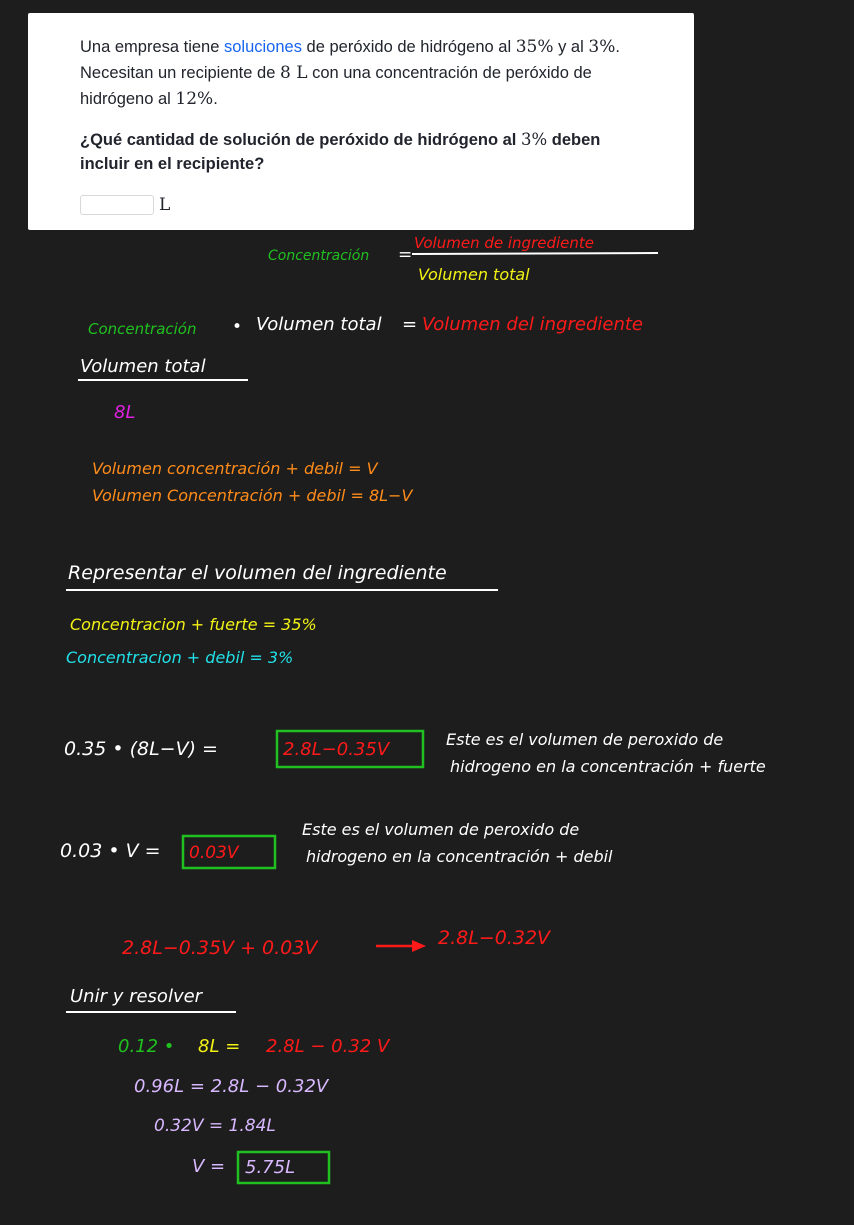 This screenshot has width=854, height=1225. Describe the element at coordinates (405, 255) in the screenshot. I see `formula-equals: =` at that location.